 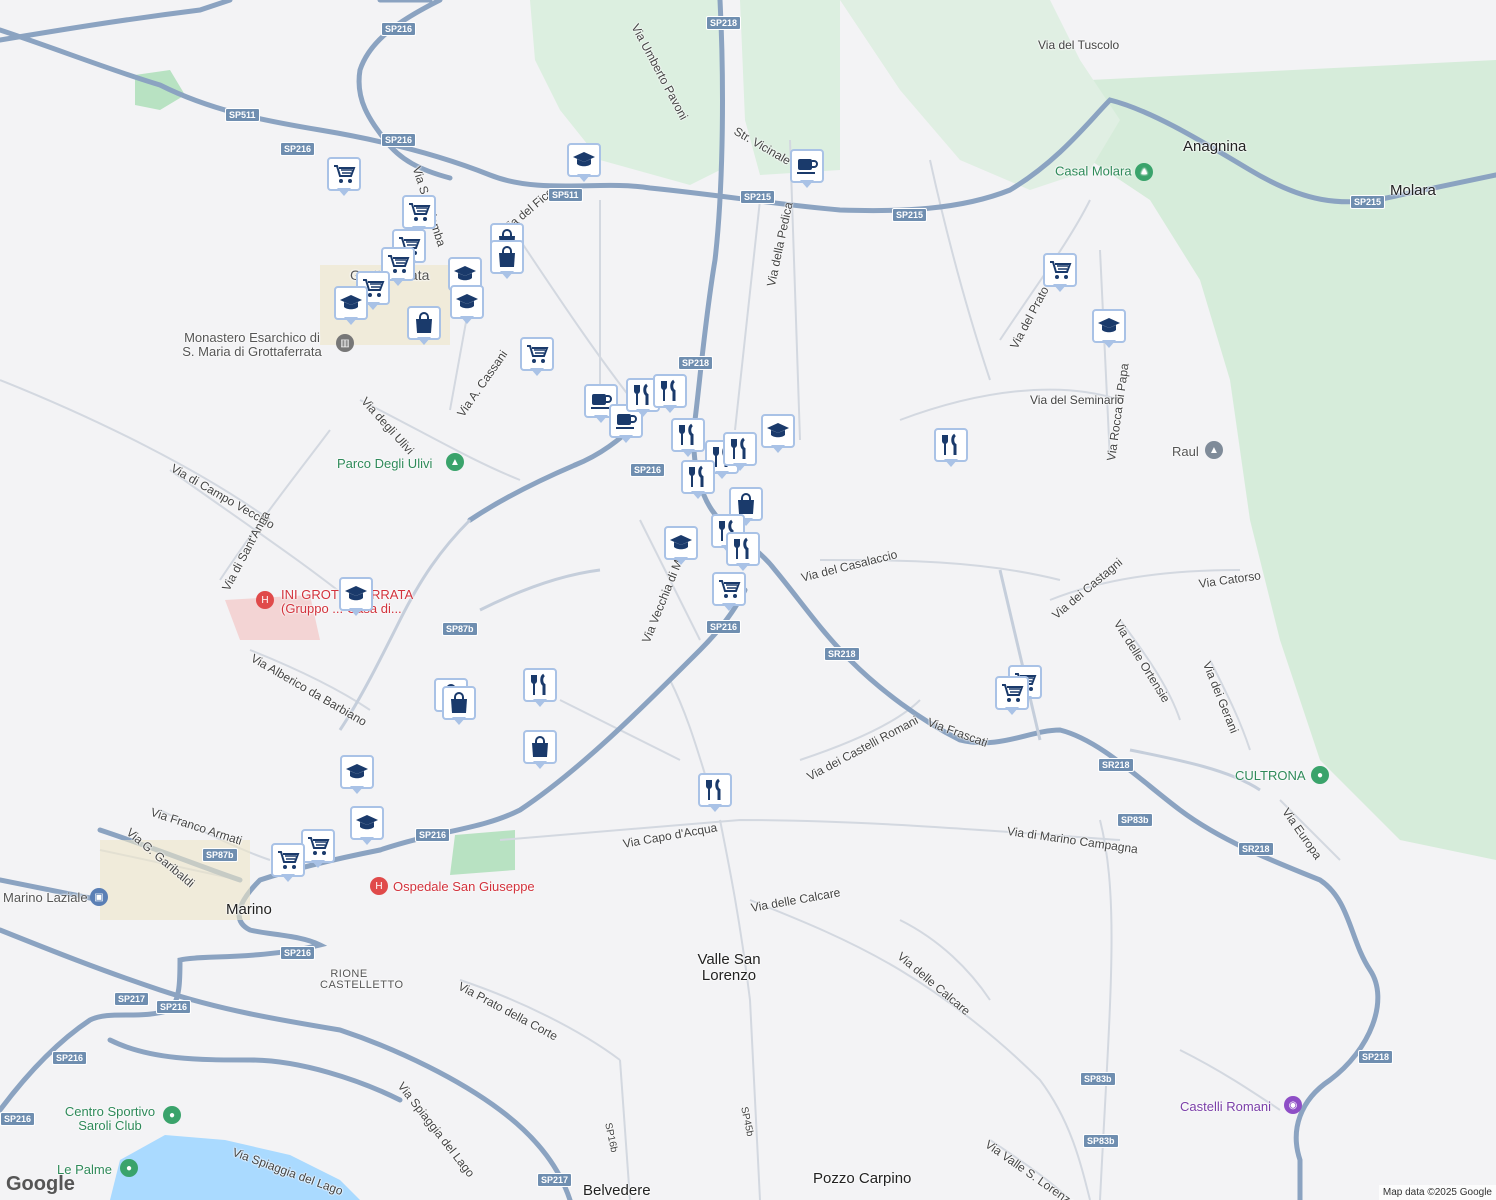 I want to click on district-label: RIONE CASTELLETTO, so click(x=362, y=979).